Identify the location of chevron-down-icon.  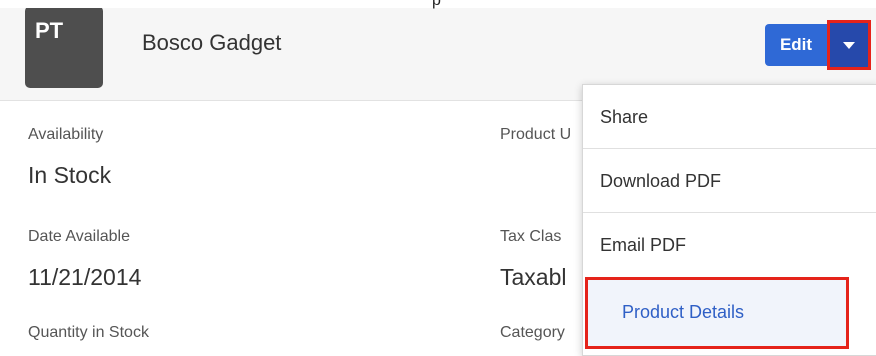
(849, 45).